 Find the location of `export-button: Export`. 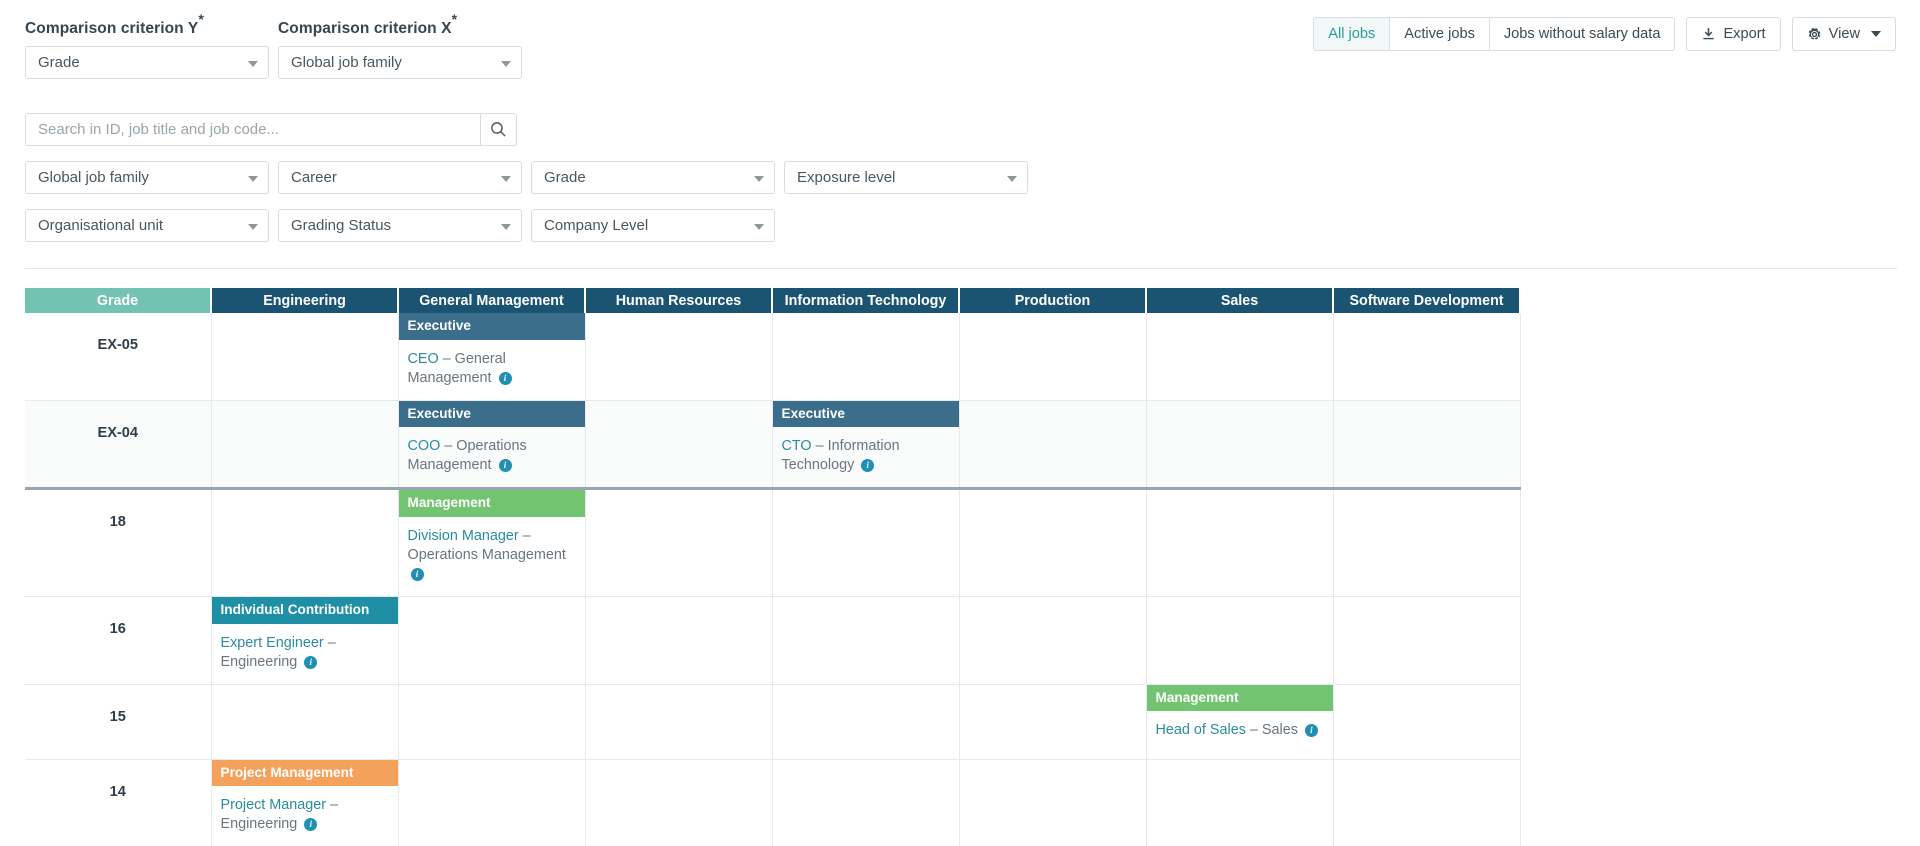

export-button: Export is located at coordinates (1733, 34).